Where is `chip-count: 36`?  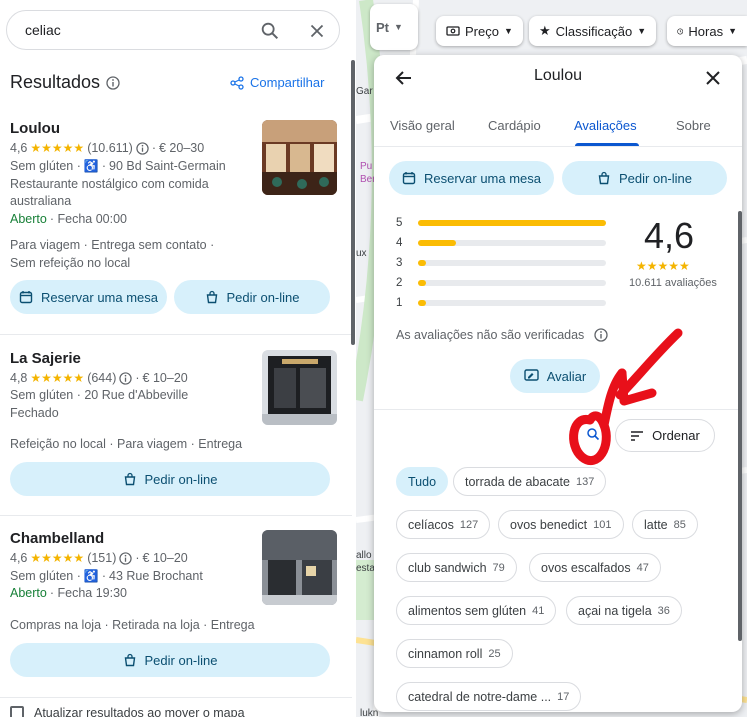 chip-count: 36 is located at coordinates (663, 610).